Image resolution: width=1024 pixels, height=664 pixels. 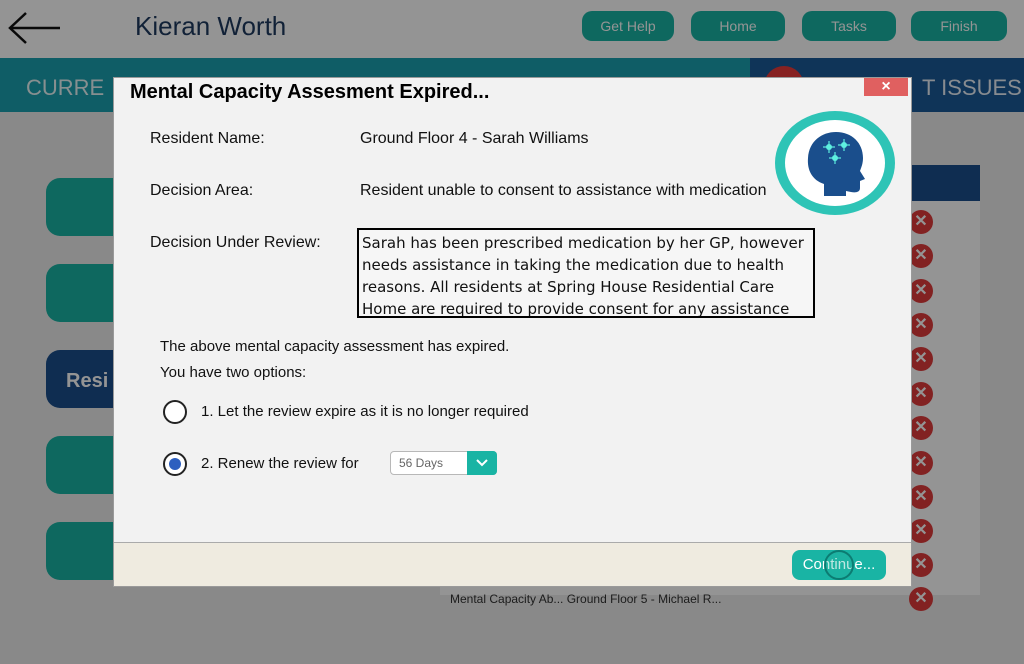 What do you see at coordinates (175, 464) in the screenshot?
I see `option-renew-radio` at bounding box center [175, 464].